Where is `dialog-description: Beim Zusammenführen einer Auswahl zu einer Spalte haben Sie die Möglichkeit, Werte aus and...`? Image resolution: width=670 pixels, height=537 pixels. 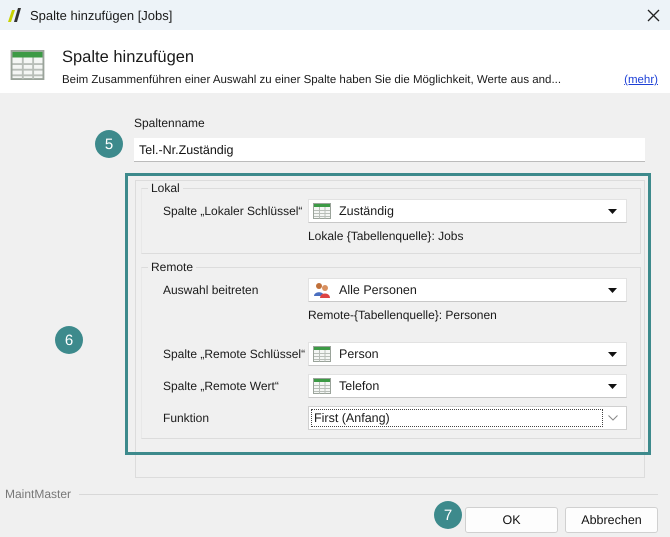
dialog-description: Beim Zusammenführen einer Auswahl zu einer Spalte haben Sie die Möglichkeit, Werte aus and... is located at coordinates (312, 80).